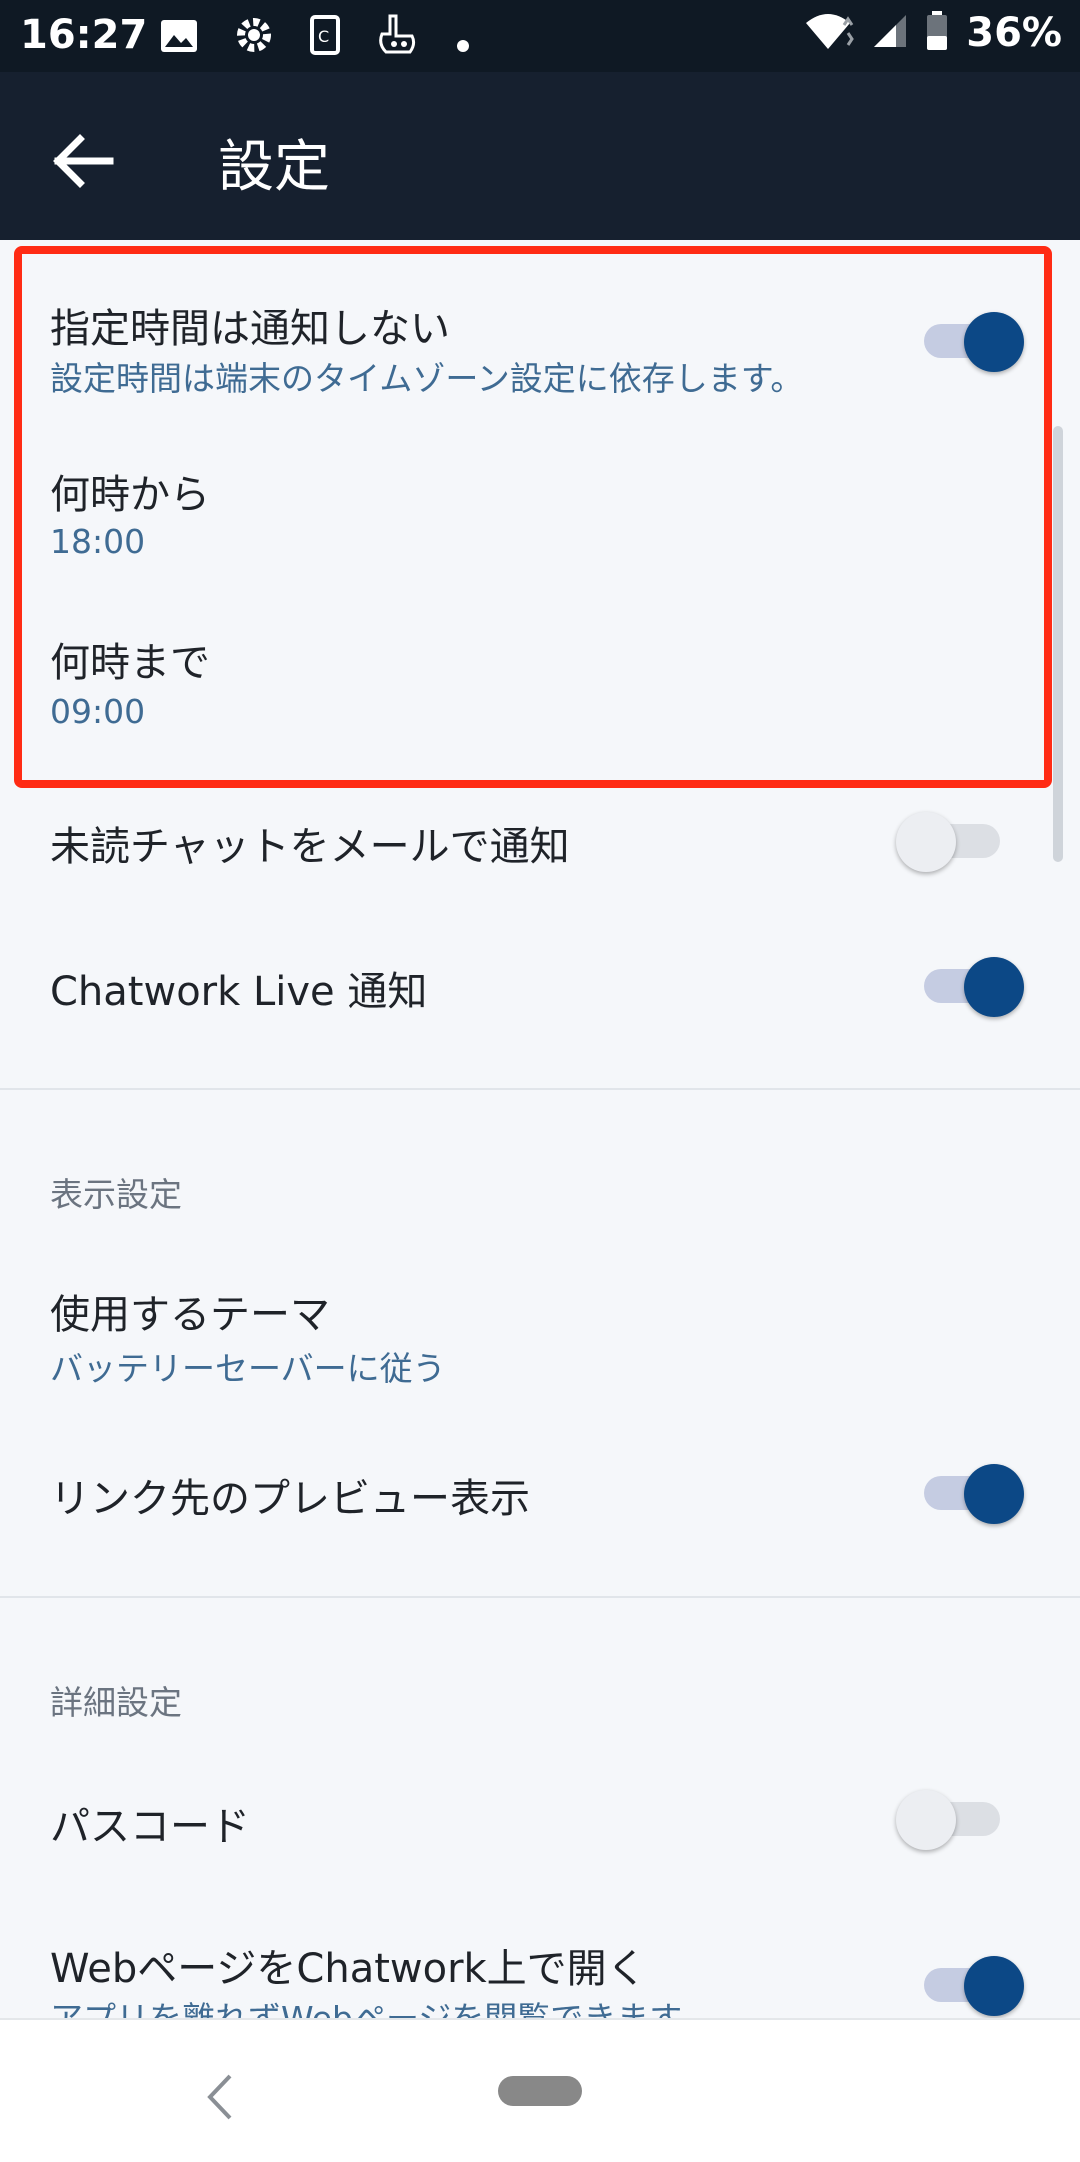  I want to click on gear-icon, so click(254, 39).